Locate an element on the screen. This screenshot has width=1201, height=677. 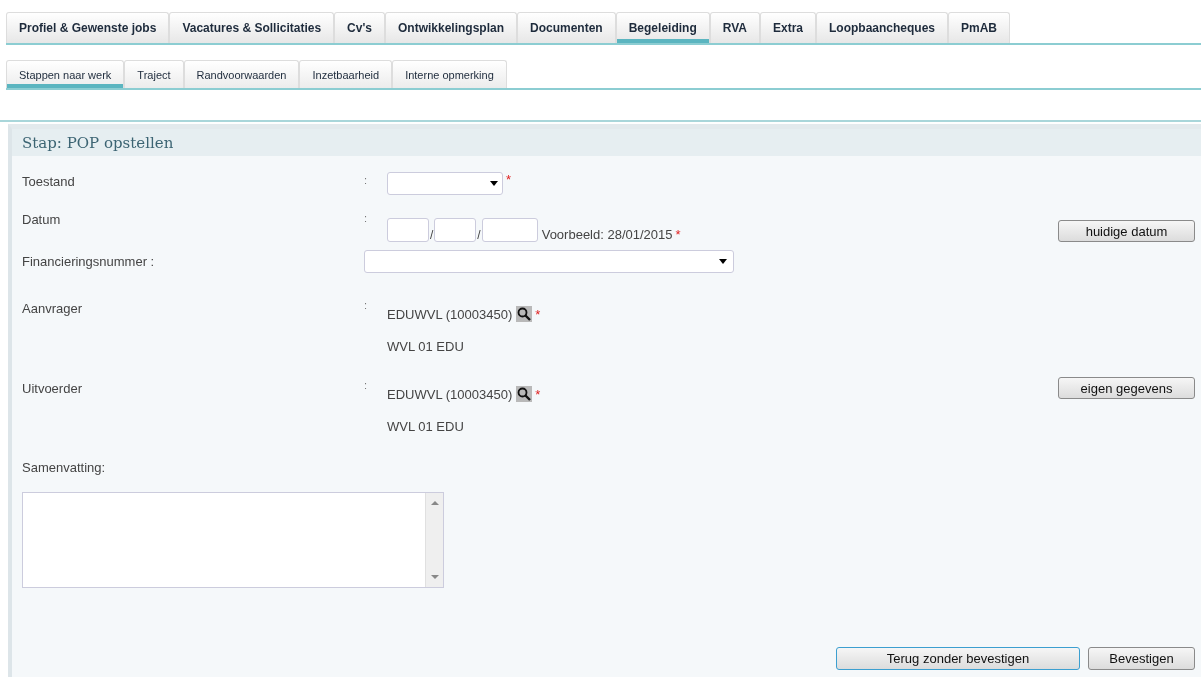
date-example: Voorbeeld: 28/01/2015 is located at coordinates (607, 234).